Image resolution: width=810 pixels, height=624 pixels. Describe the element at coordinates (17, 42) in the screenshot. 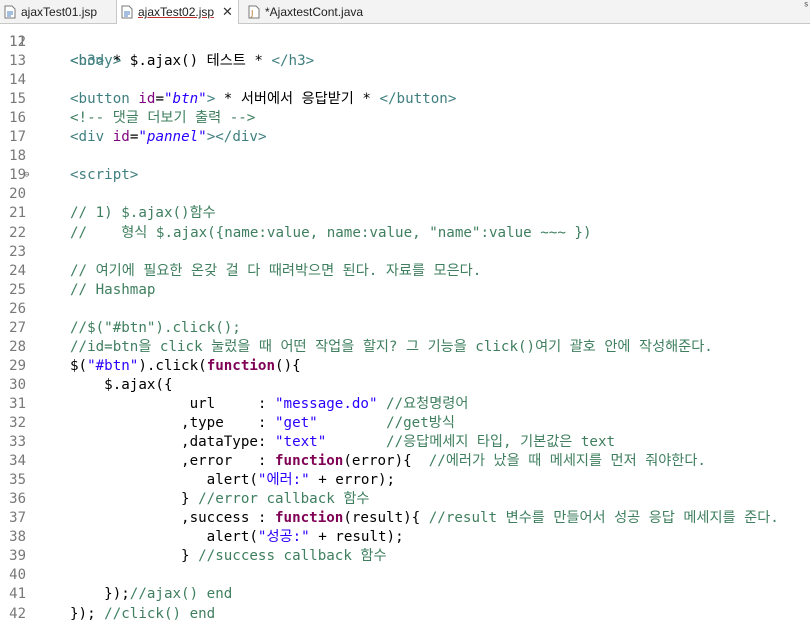

I see `line-number: 12` at that location.